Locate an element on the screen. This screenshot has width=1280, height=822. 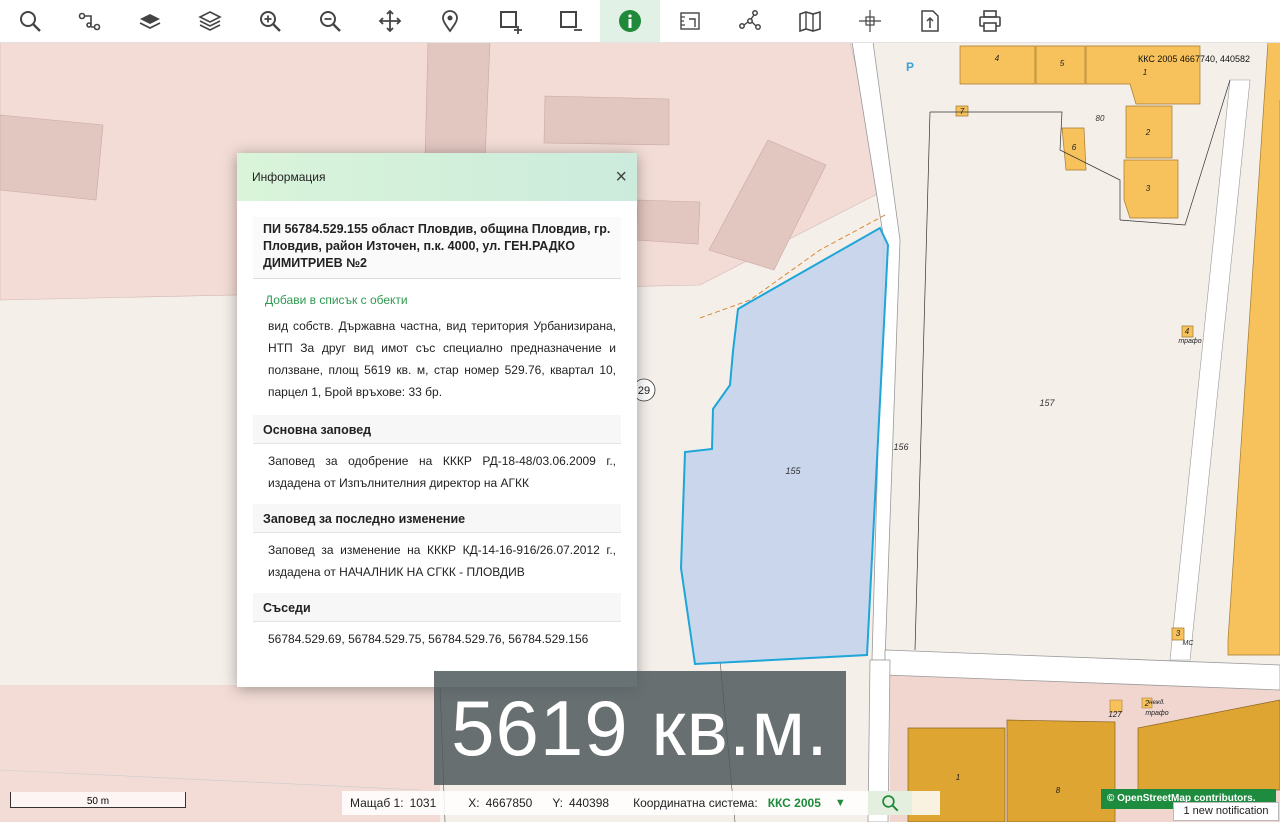
marker-button is located at coordinates (450, 21).